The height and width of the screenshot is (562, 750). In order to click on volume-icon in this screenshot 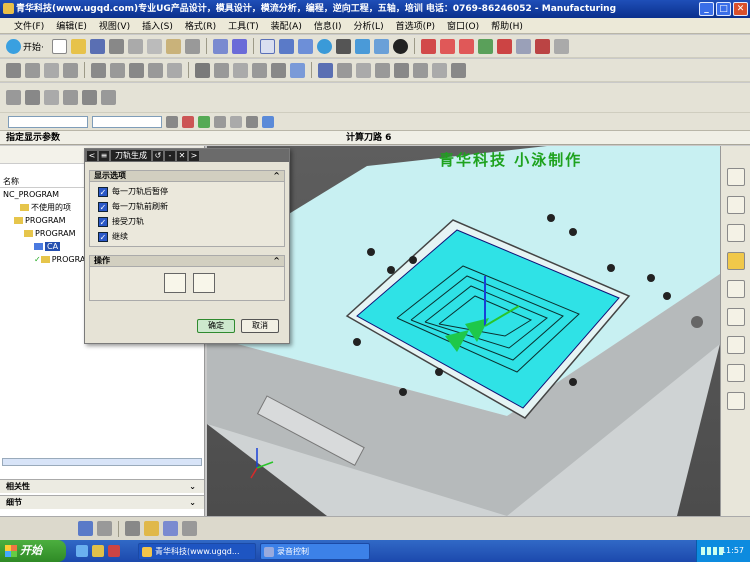, I will do `click(720, 551)`.